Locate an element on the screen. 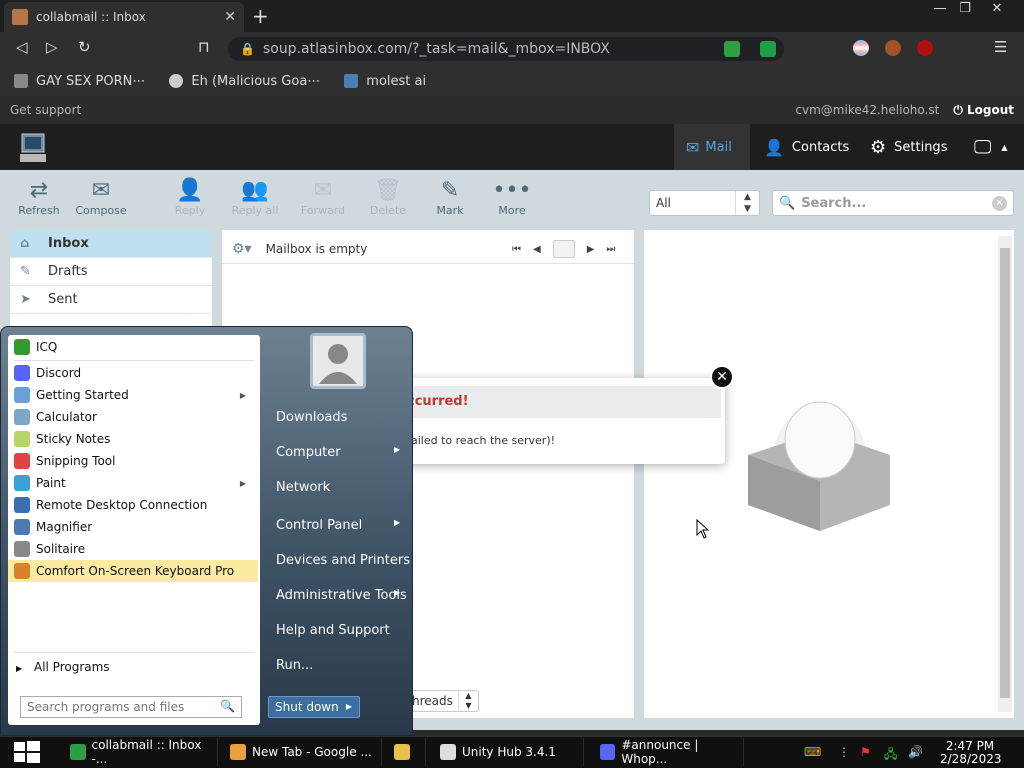 This screenshot has width=1024, height=768. delete-button: 🗑 Delete is located at coordinates (388, 197).